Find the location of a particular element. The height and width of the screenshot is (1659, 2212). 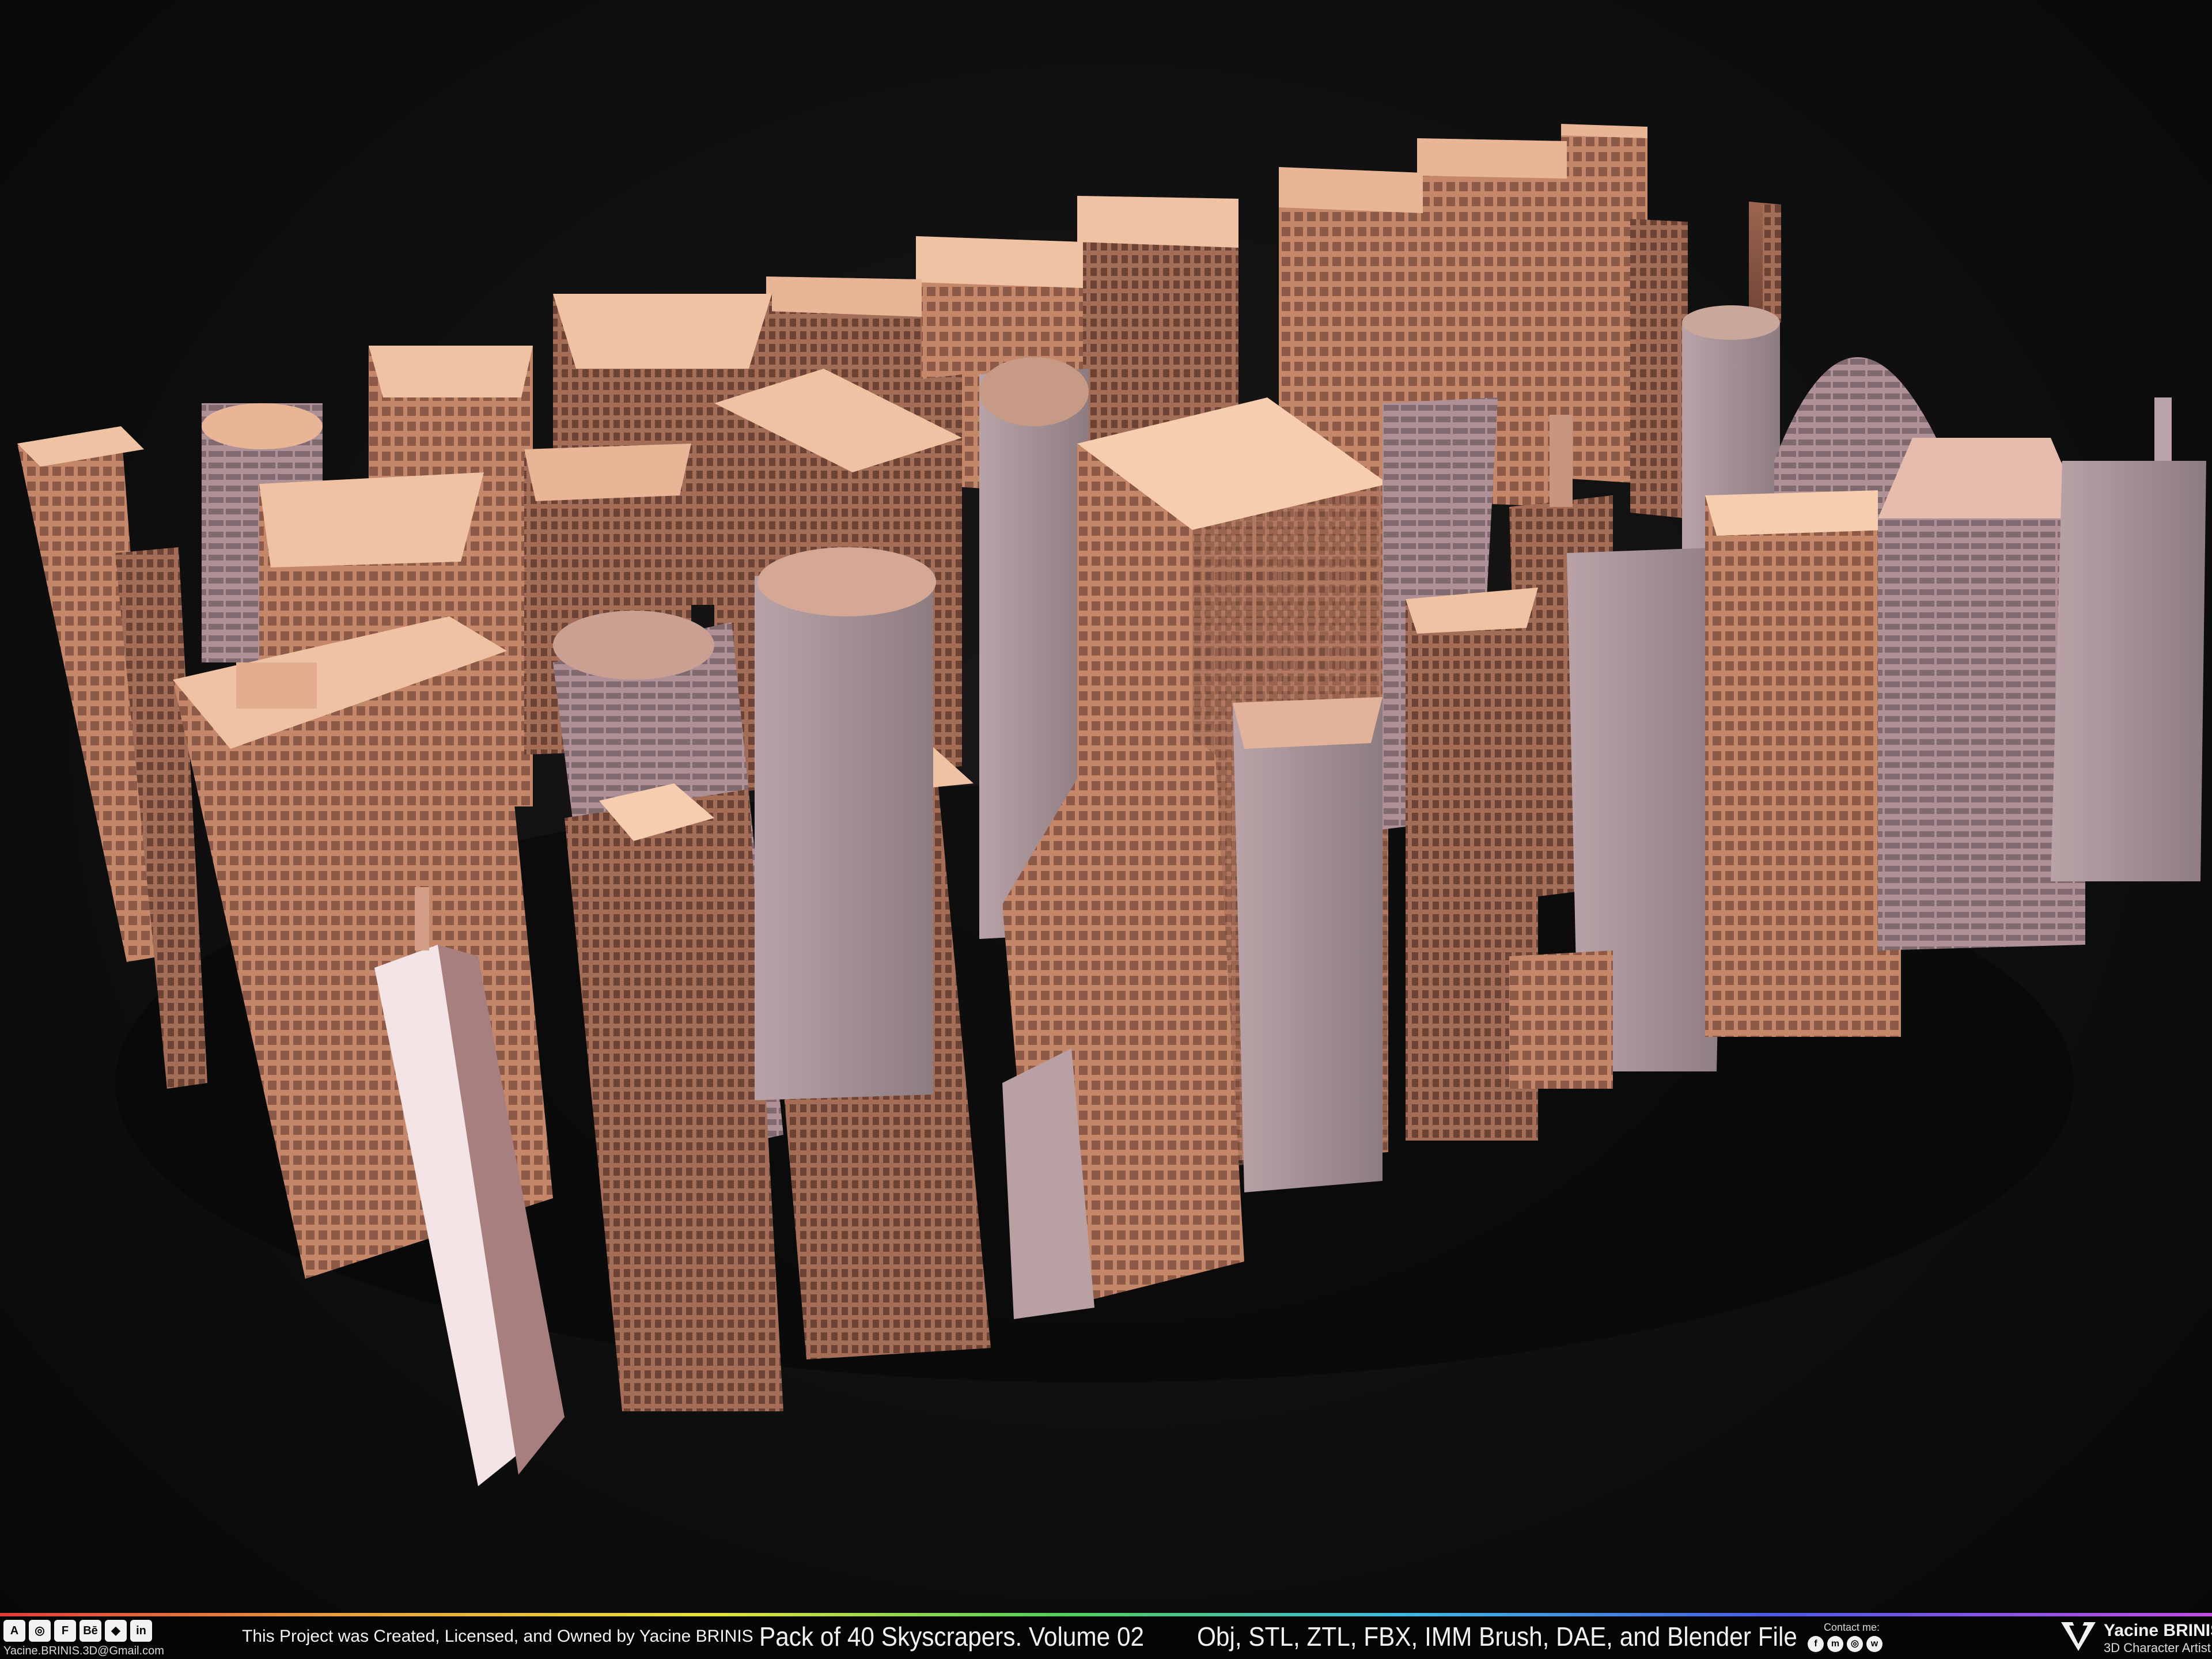

messenger-icon: m is located at coordinates (1835, 1644).